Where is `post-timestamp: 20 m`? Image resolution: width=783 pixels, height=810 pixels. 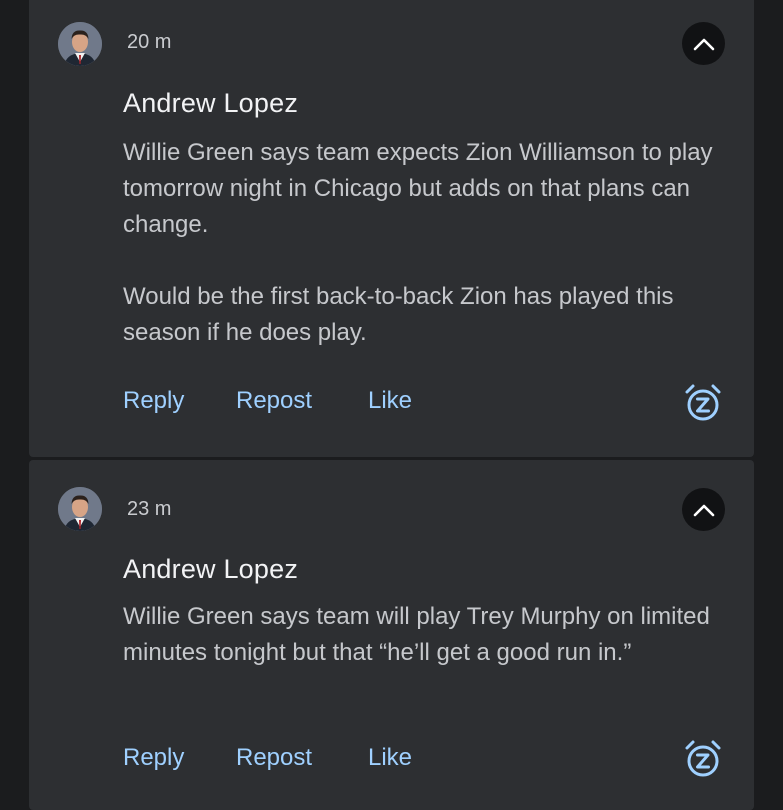 post-timestamp: 20 m is located at coordinates (149, 42).